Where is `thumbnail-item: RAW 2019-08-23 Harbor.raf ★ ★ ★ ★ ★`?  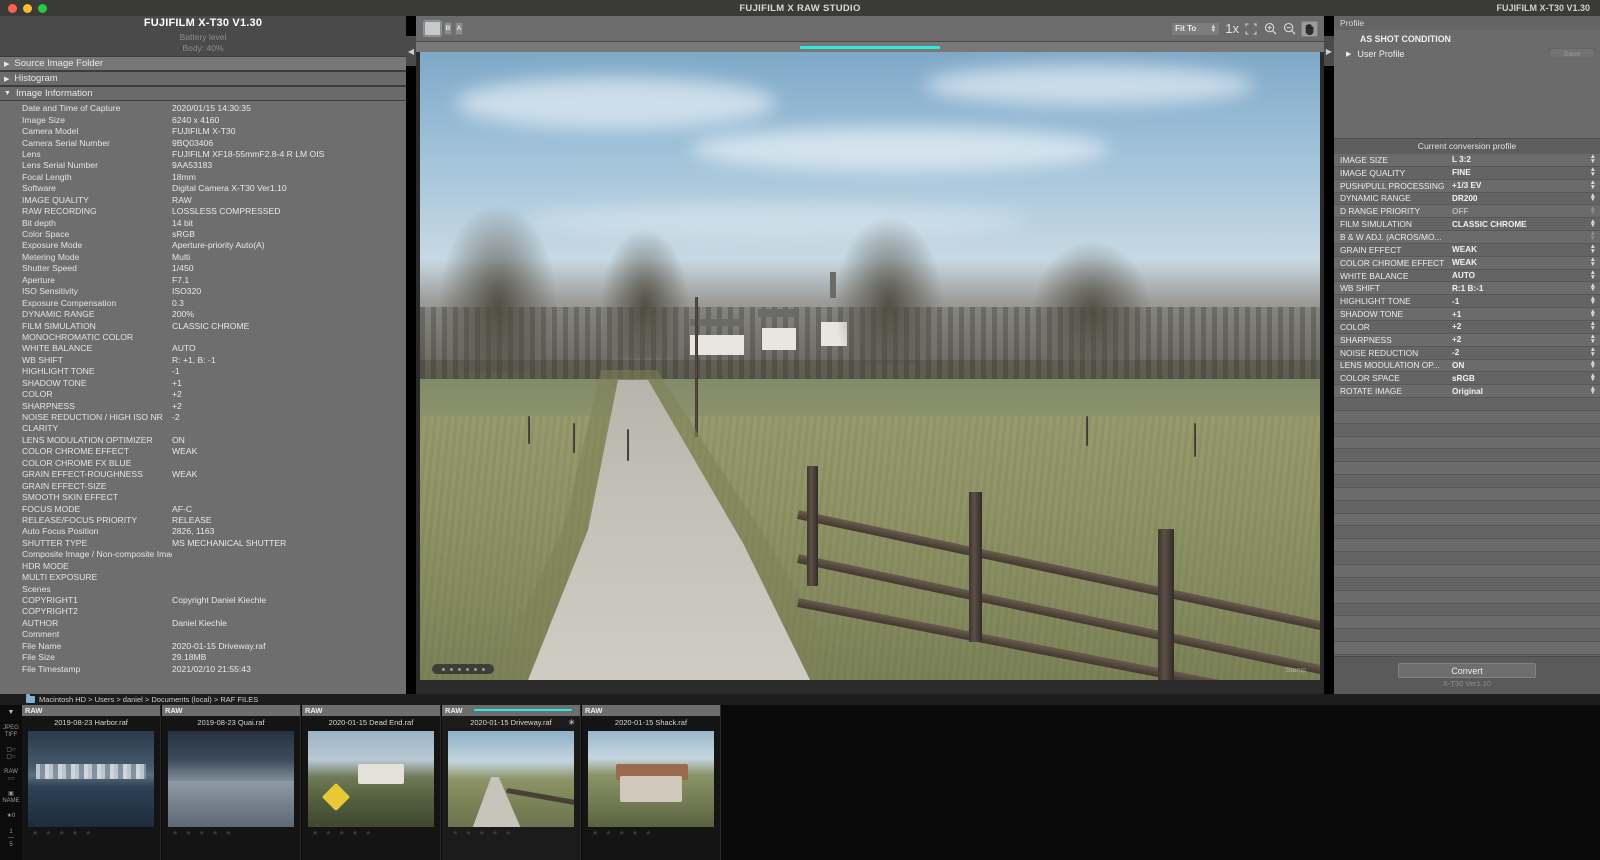 thumbnail-item: RAW 2019-08-23 Harbor.raf ★ ★ ★ ★ ★ is located at coordinates (91, 782).